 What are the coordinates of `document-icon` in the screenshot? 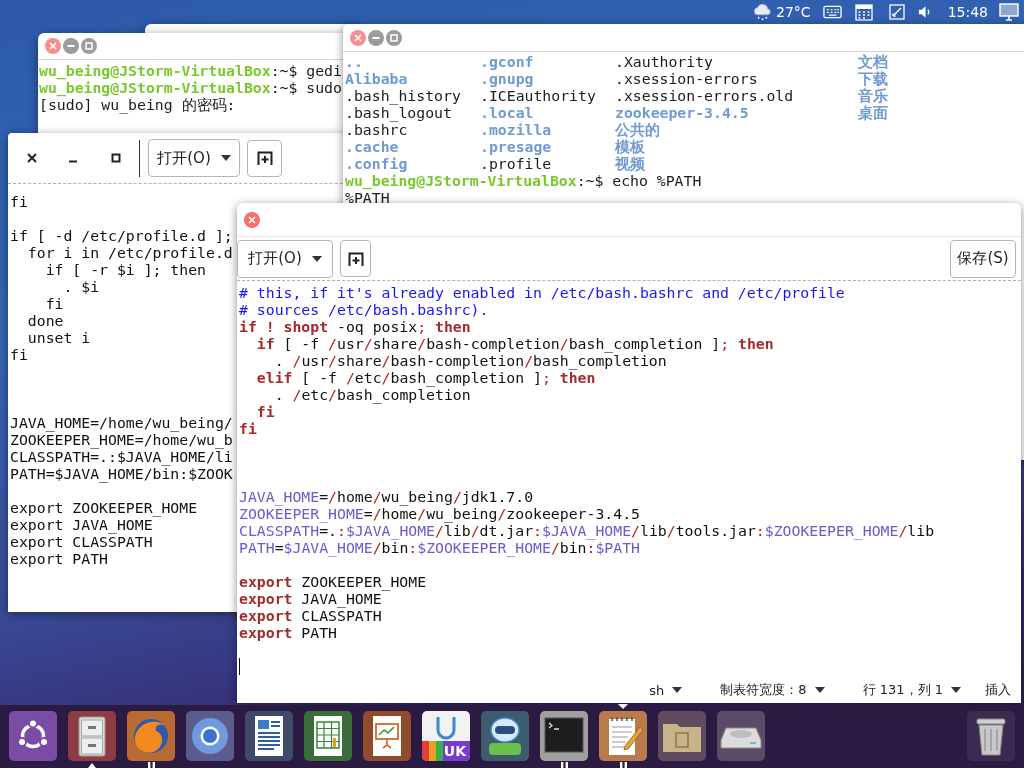 It's located at (269, 736).